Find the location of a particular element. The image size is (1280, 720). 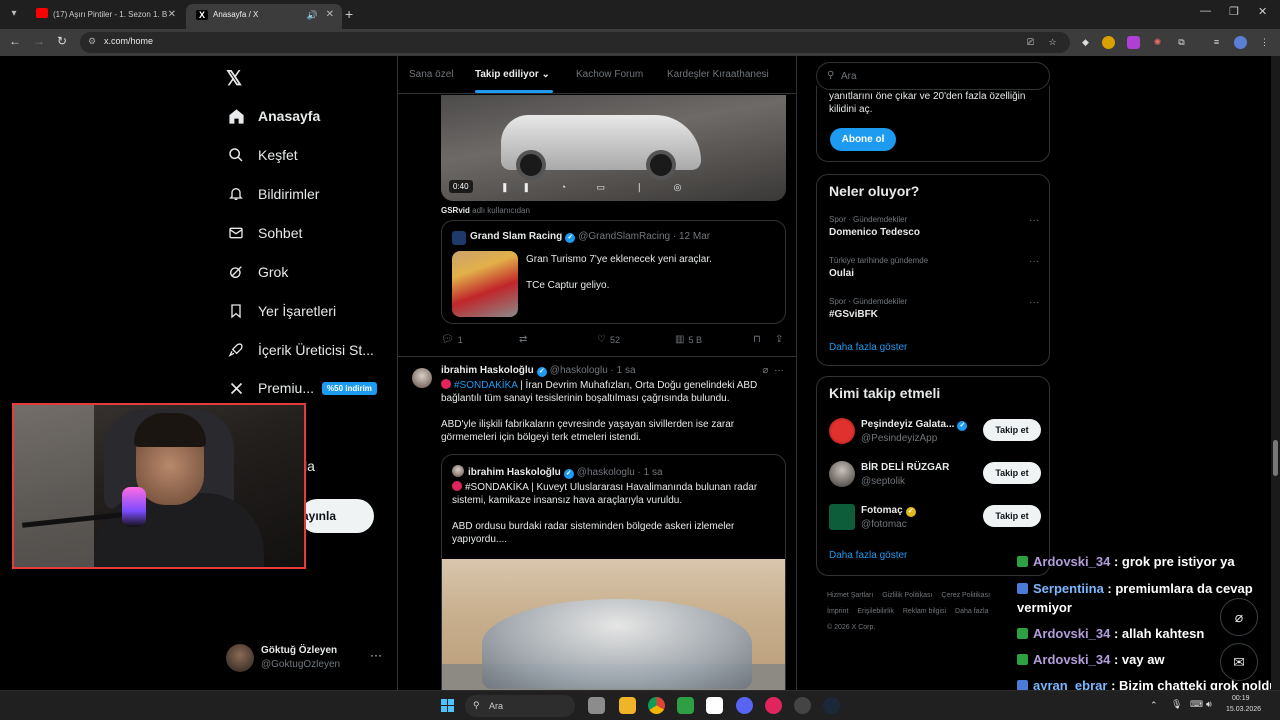

taskbar-search: ⚲ Ara is located at coordinates (520, 706).